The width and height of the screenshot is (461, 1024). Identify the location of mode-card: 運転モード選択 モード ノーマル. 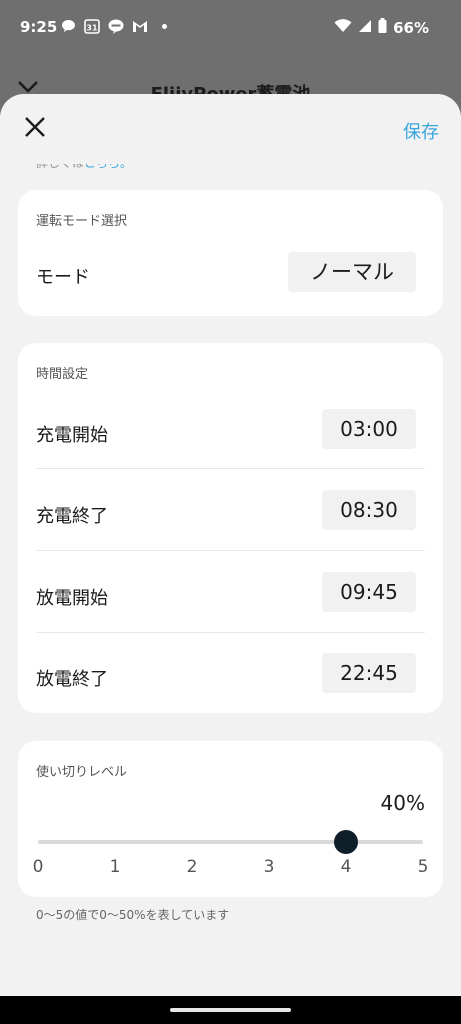
(230, 253).